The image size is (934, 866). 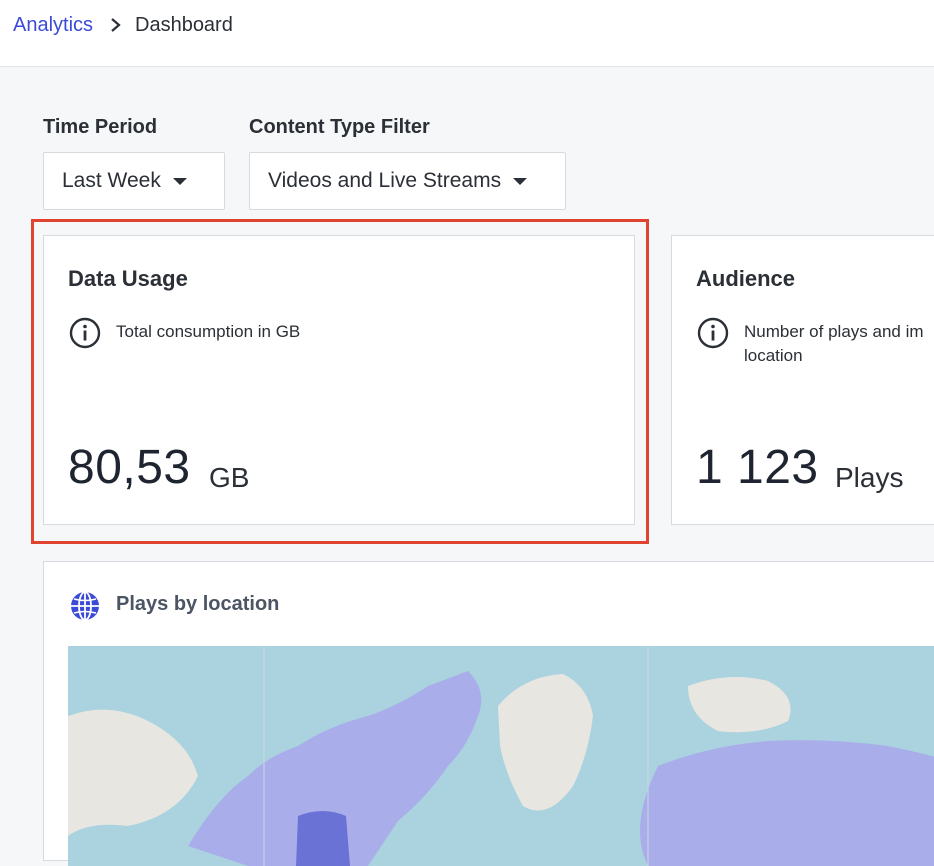 I want to click on breadcrumb-analytics-link: Analytics, so click(x=53, y=25).